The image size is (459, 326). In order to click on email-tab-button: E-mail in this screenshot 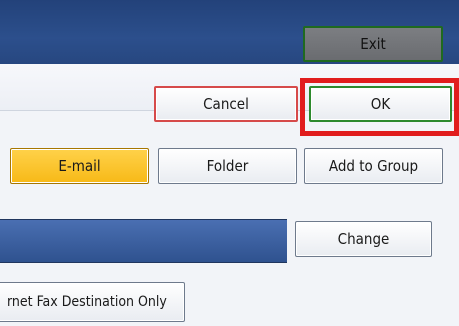, I will do `click(79, 166)`.